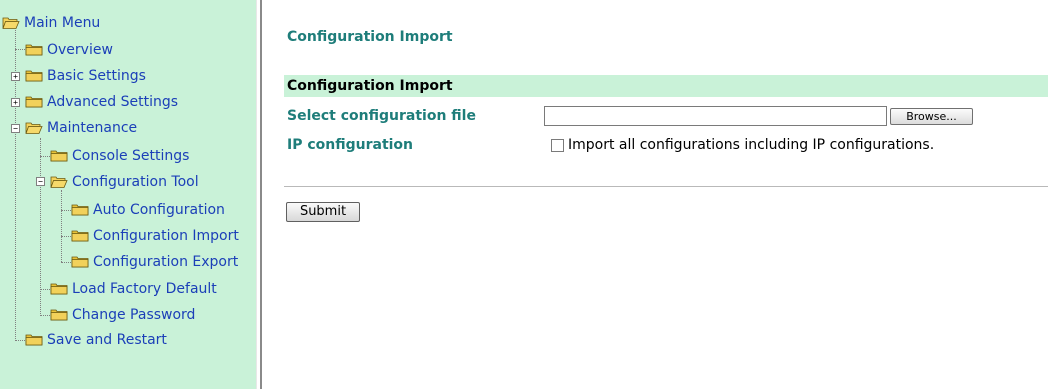 Image resolution: width=1048 pixels, height=389 pixels. I want to click on tree-node-label: Load Factory Default, so click(144, 289).